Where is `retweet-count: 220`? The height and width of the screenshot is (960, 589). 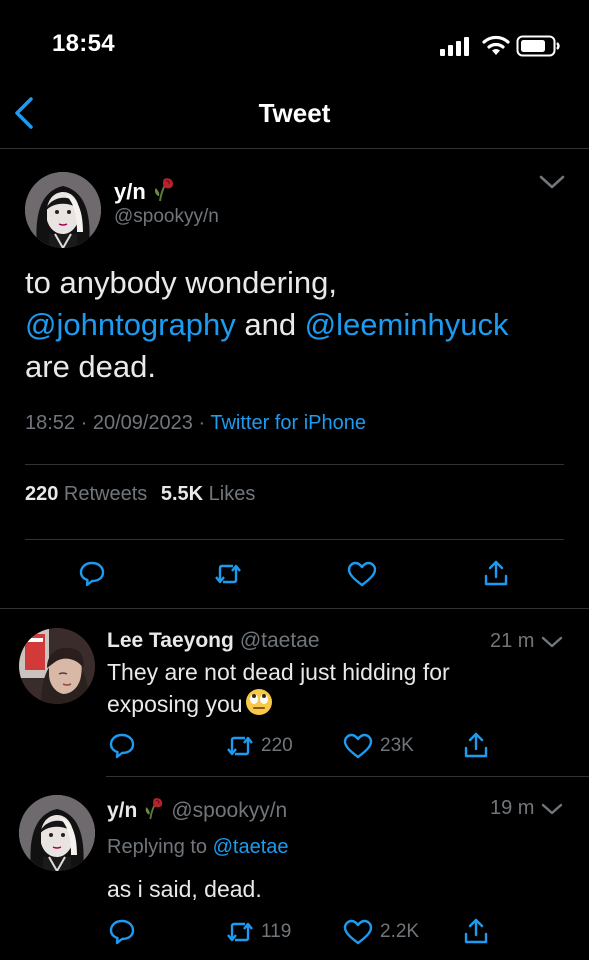
retweet-count: 220 is located at coordinates (277, 745).